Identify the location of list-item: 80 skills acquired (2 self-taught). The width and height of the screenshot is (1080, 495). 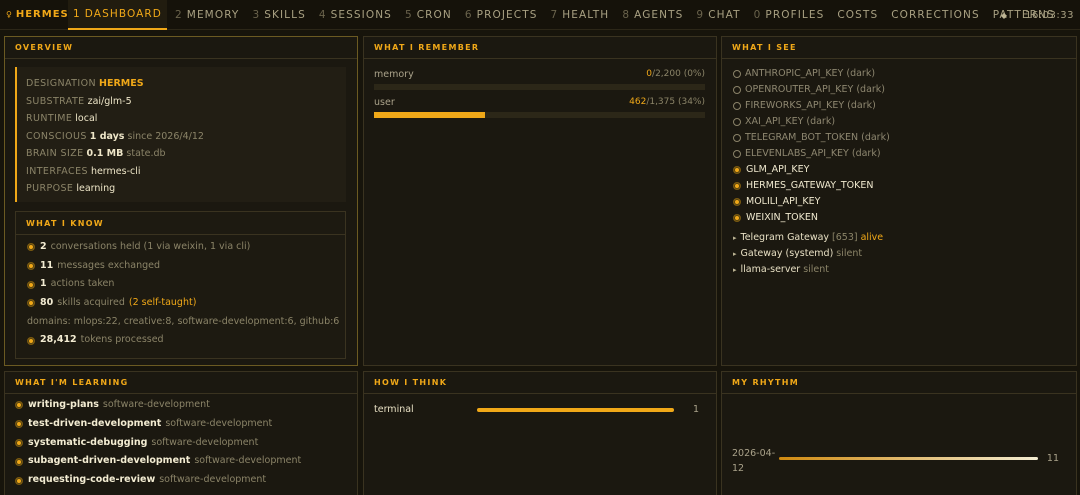
(180, 303).